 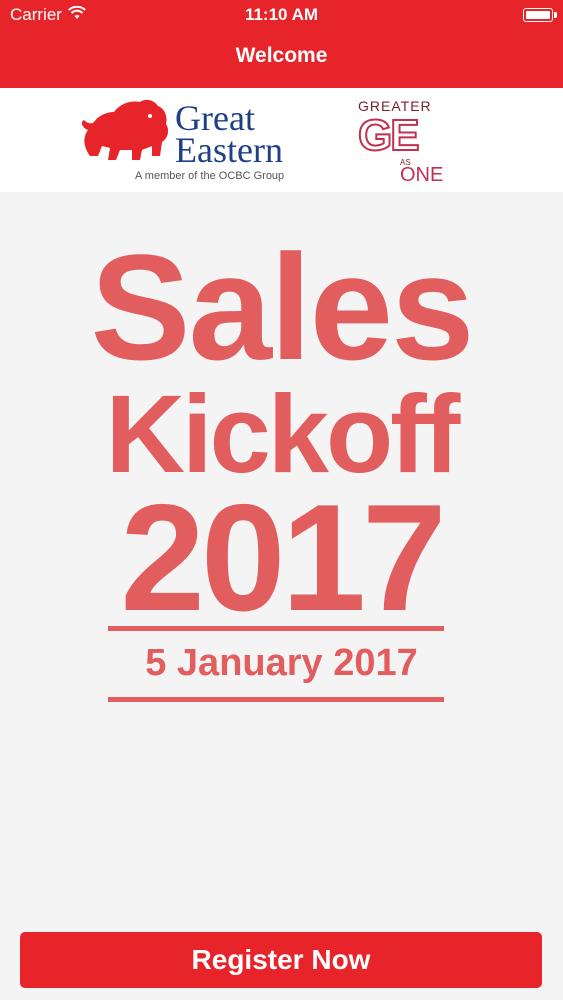 What do you see at coordinates (276, 628) in the screenshot?
I see `divider-top` at bounding box center [276, 628].